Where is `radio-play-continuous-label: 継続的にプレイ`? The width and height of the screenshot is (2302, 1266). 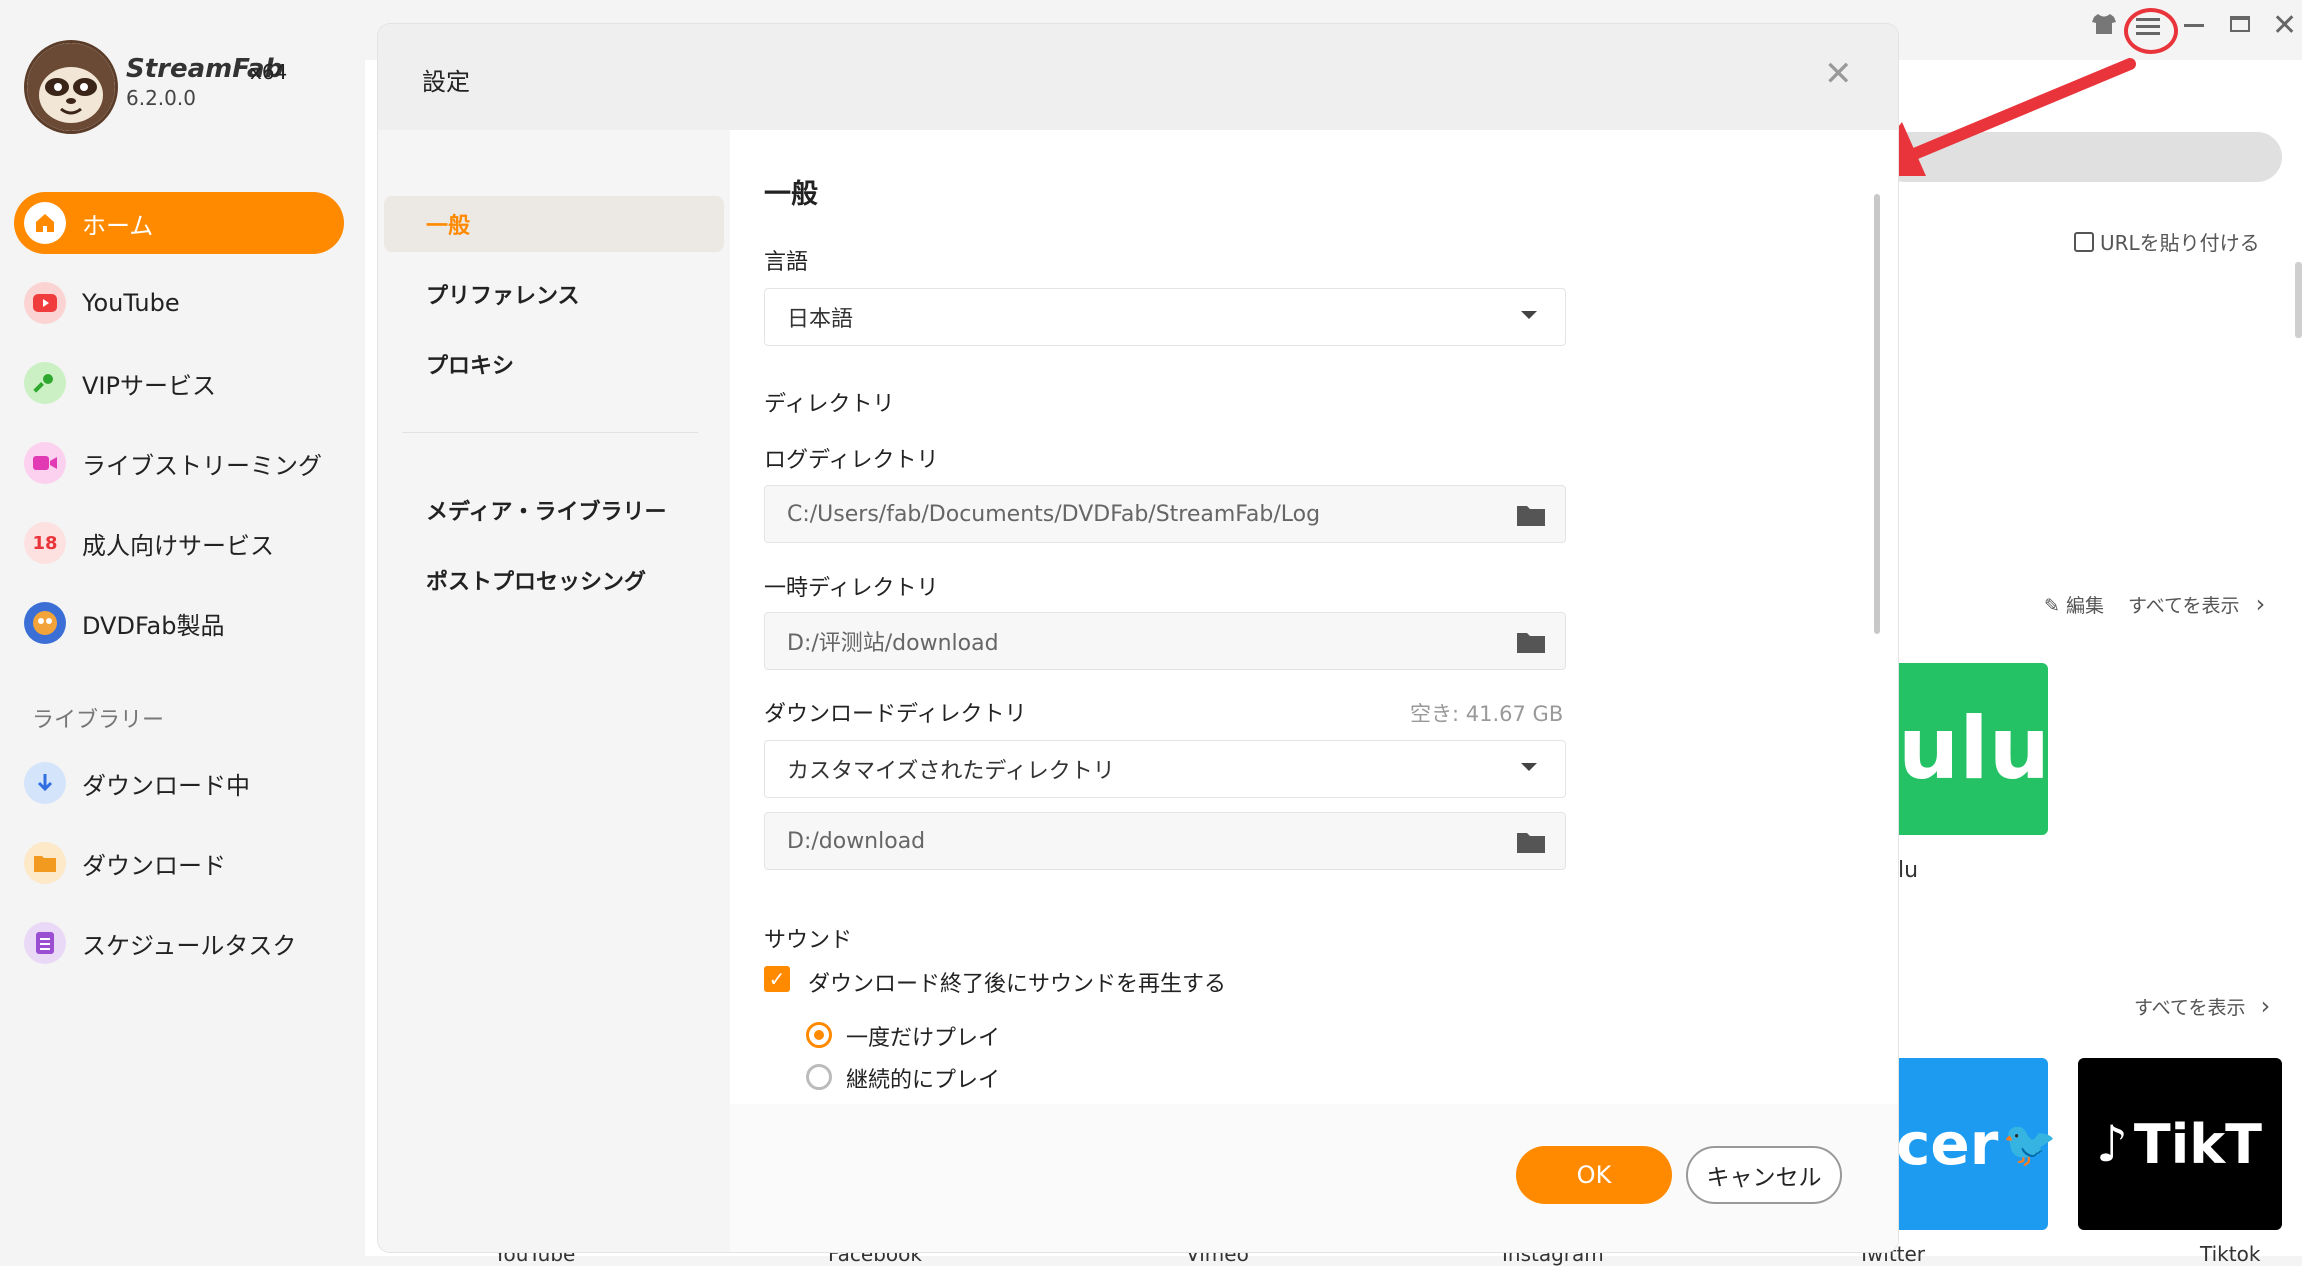 radio-play-continuous-label: 継続的にプレイ is located at coordinates (923, 1080).